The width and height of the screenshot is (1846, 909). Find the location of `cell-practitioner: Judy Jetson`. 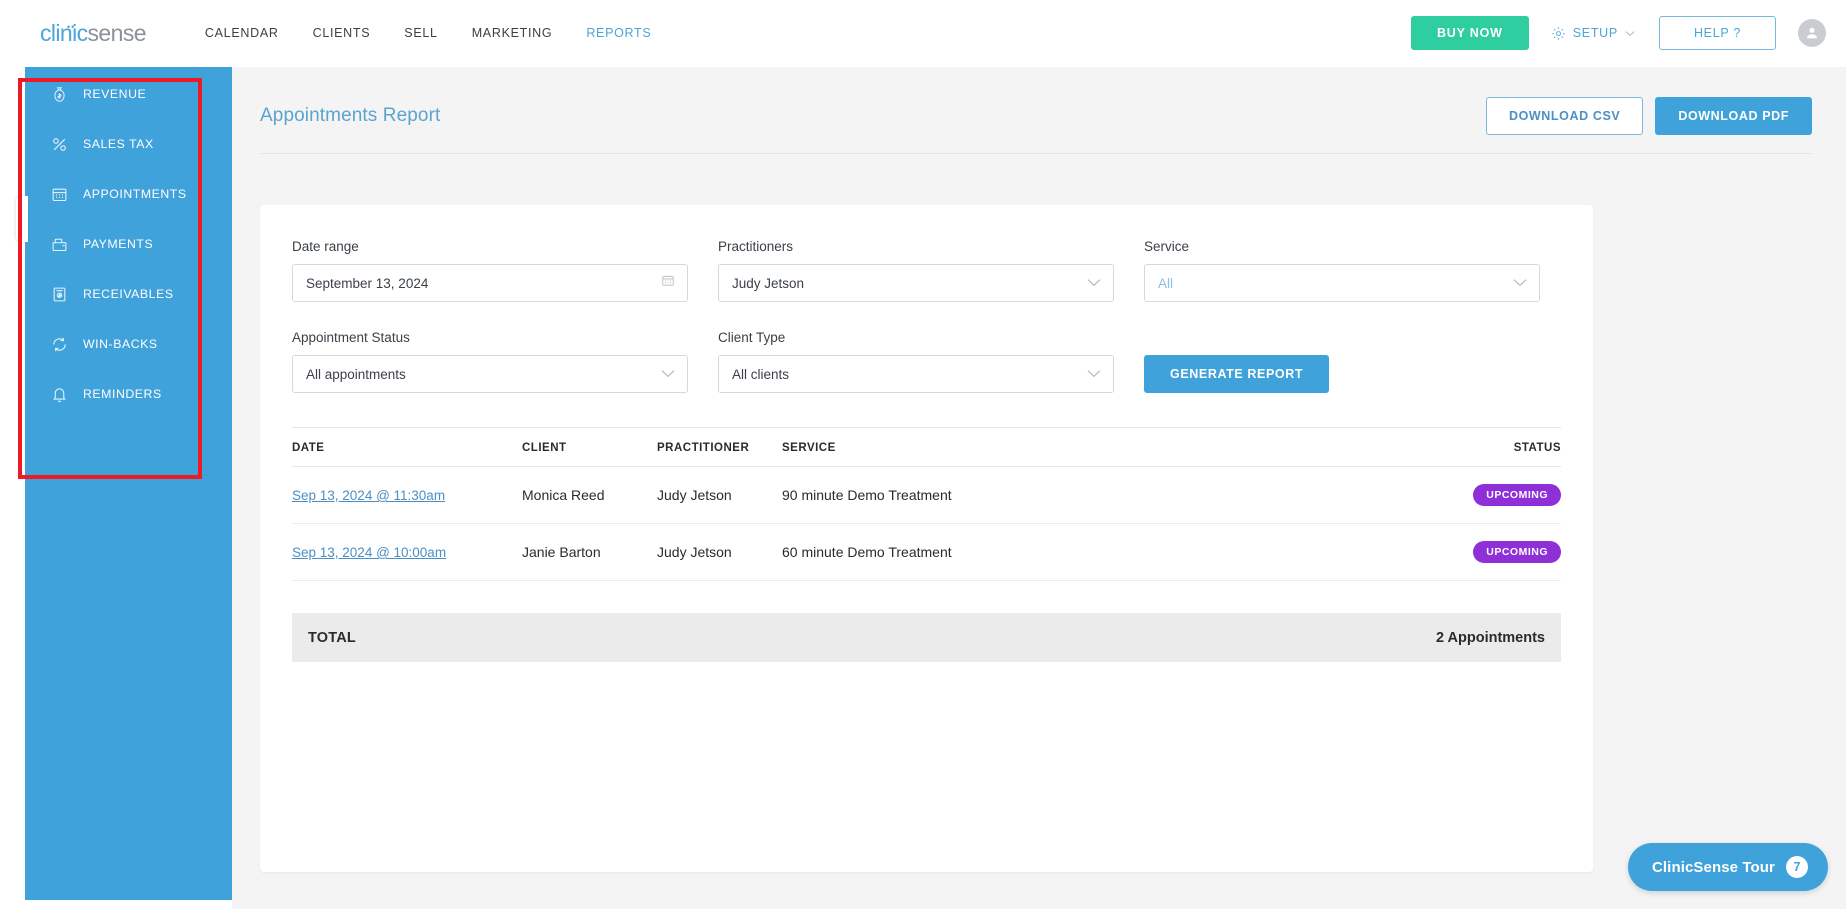

cell-practitioner: Judy Jetson is located at coordinates (719, 495).